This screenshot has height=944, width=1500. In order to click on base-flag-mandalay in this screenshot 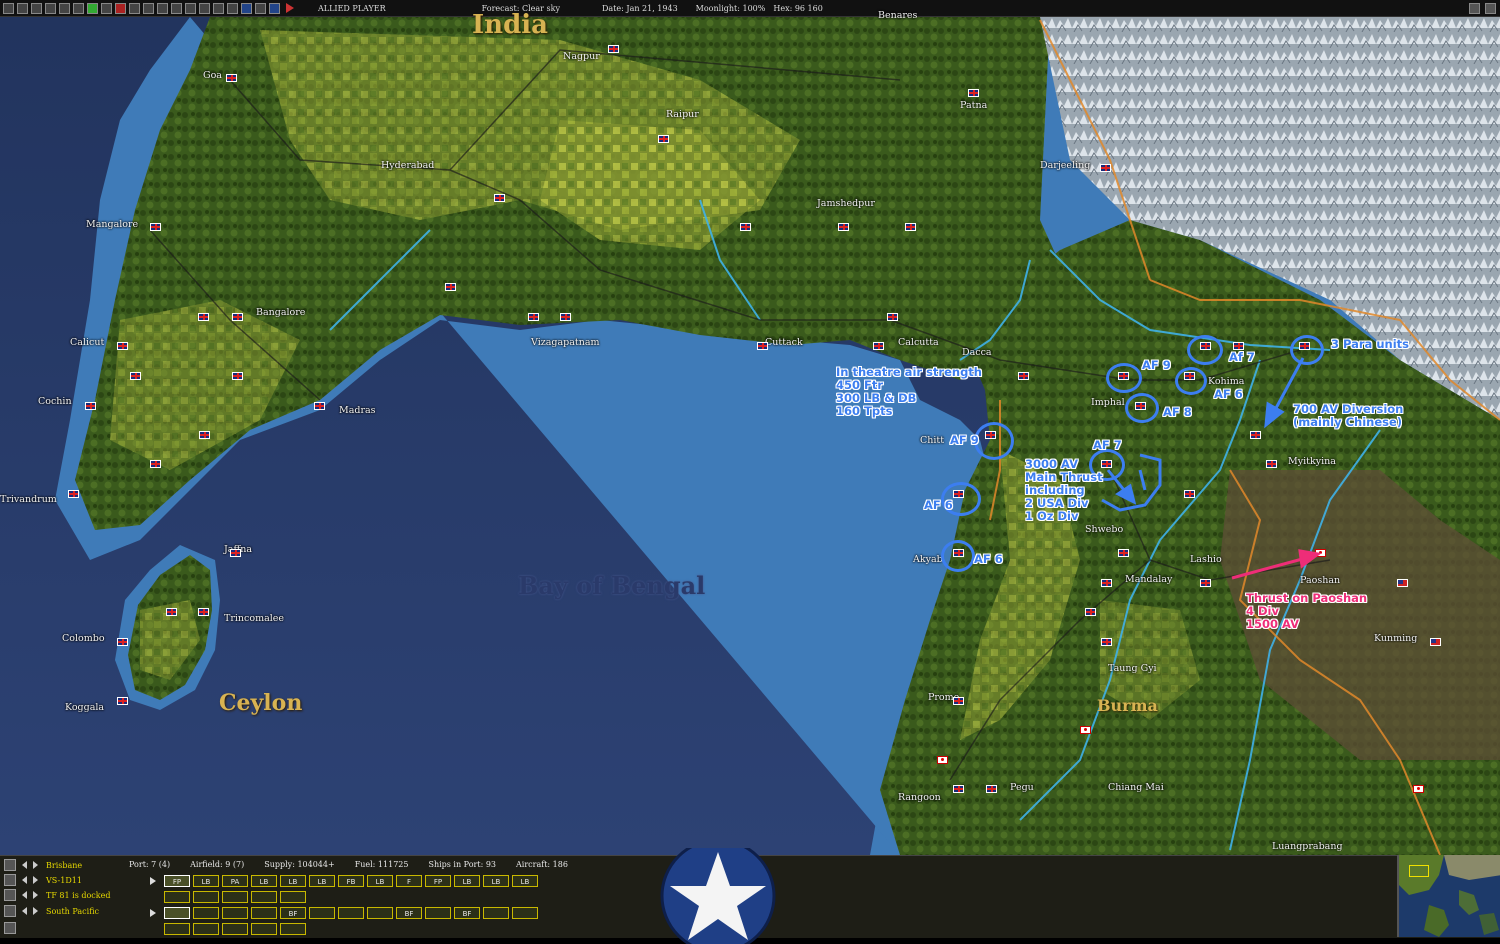, I will do `click(1106, 583)`.